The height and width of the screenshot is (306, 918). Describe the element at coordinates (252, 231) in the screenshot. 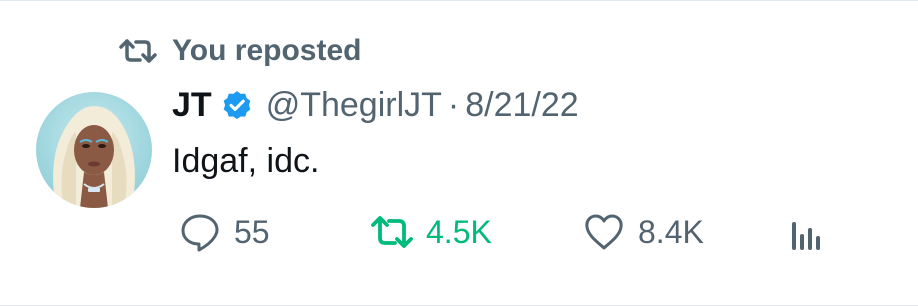

I see `reply-count: 55` at that location.